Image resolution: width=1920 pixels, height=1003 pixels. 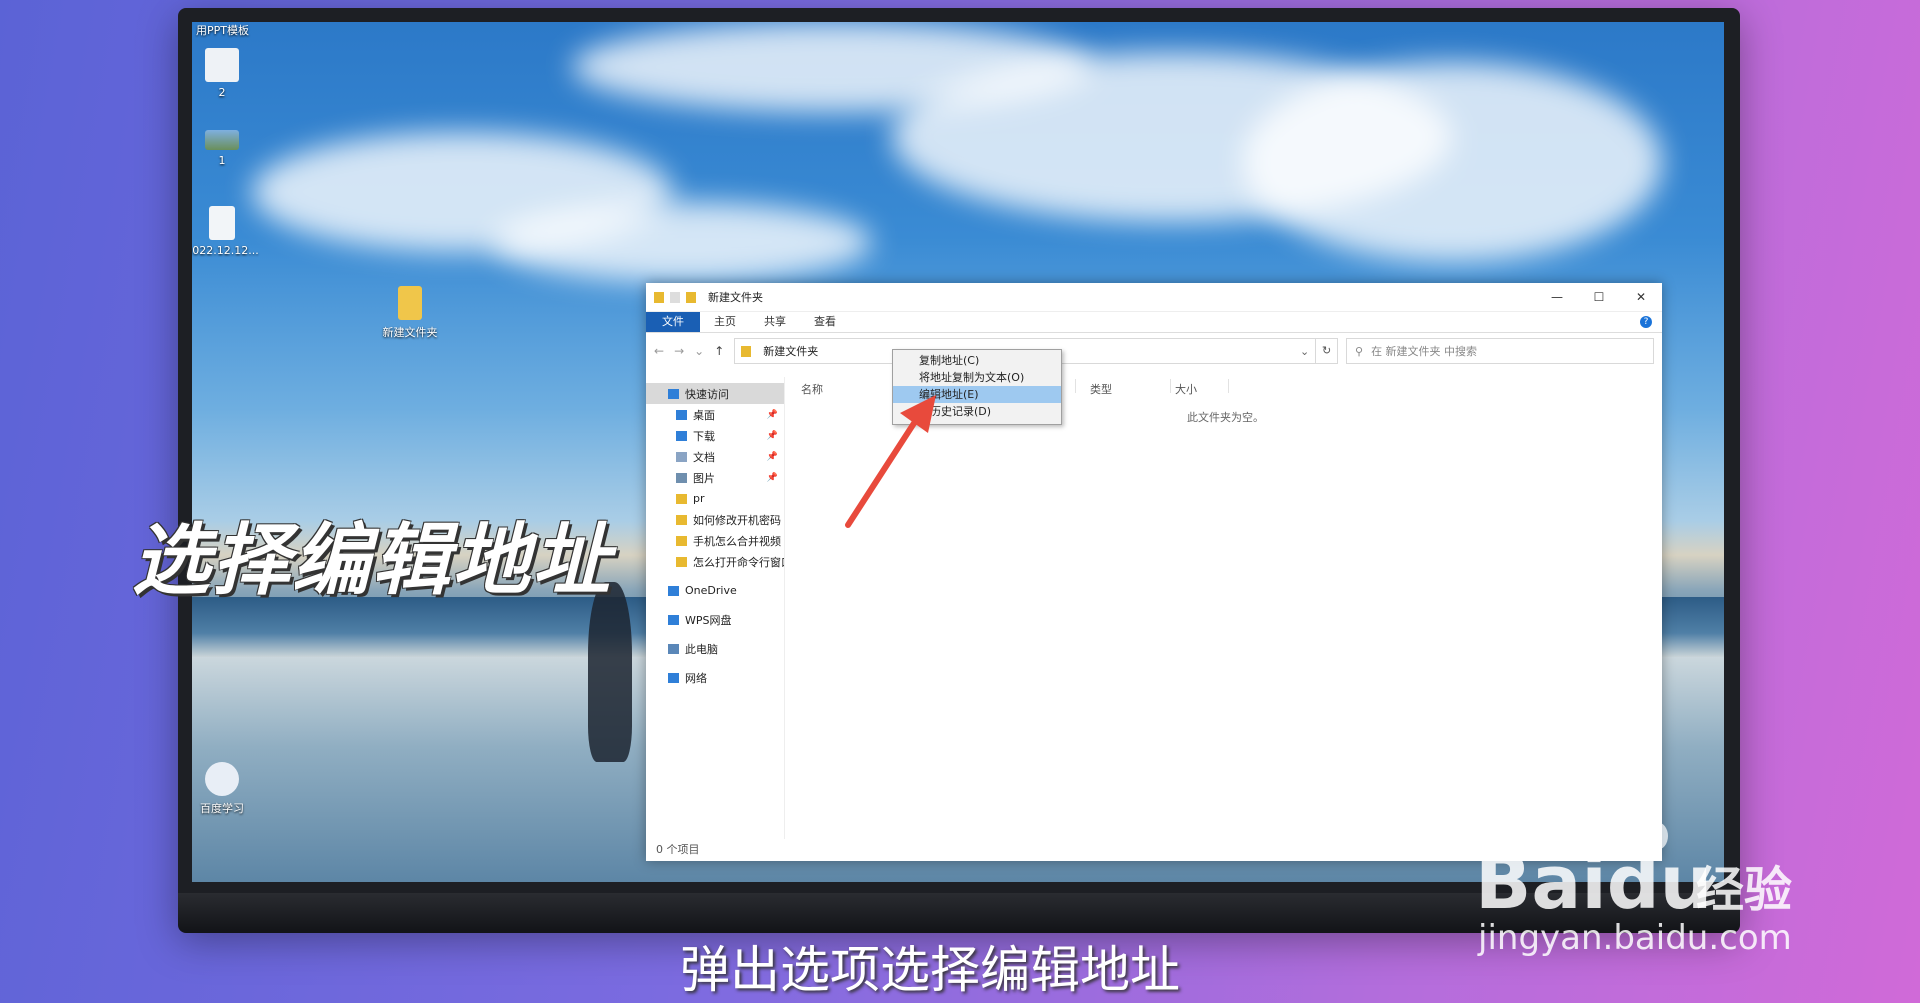 I want to click on empty-folder-message: 此文件夹为空。, so click(x=1225, y=417).